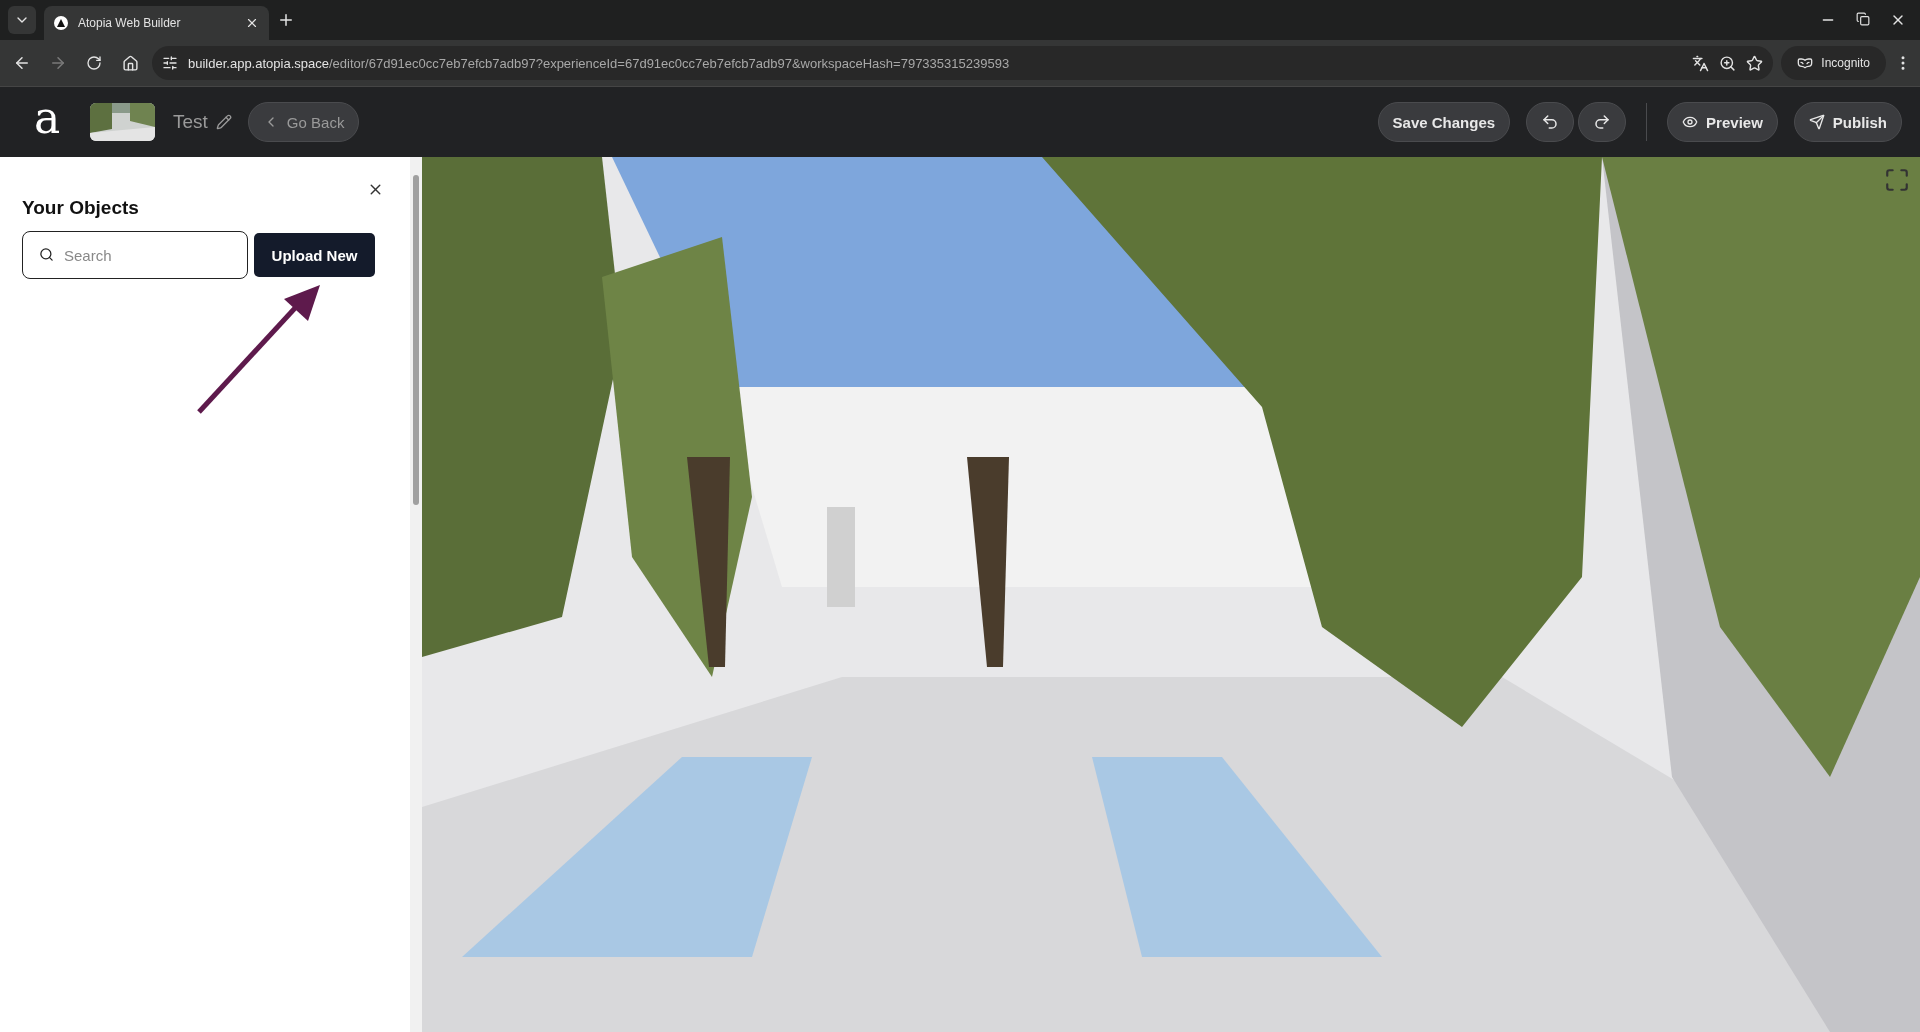 This screenshot has width=1920, height=1032. I want to click on close-tab-icon, so click(252, 23).